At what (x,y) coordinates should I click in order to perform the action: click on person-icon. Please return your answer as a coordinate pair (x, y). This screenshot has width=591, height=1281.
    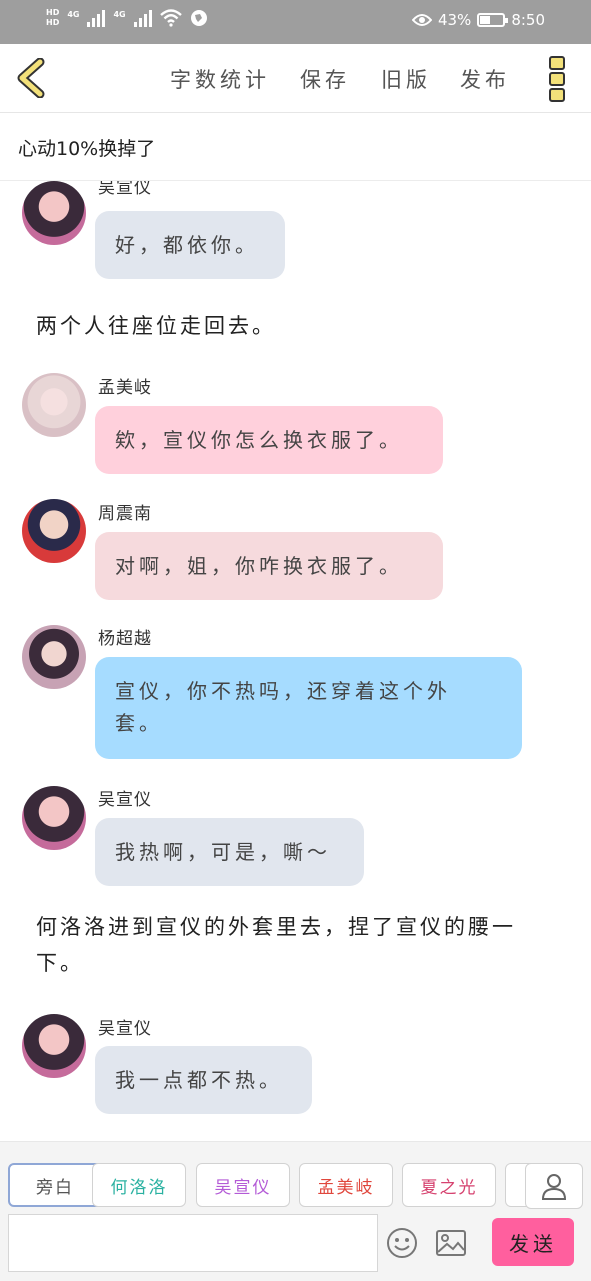
    Looking at the image, I should click on (554, 1187).